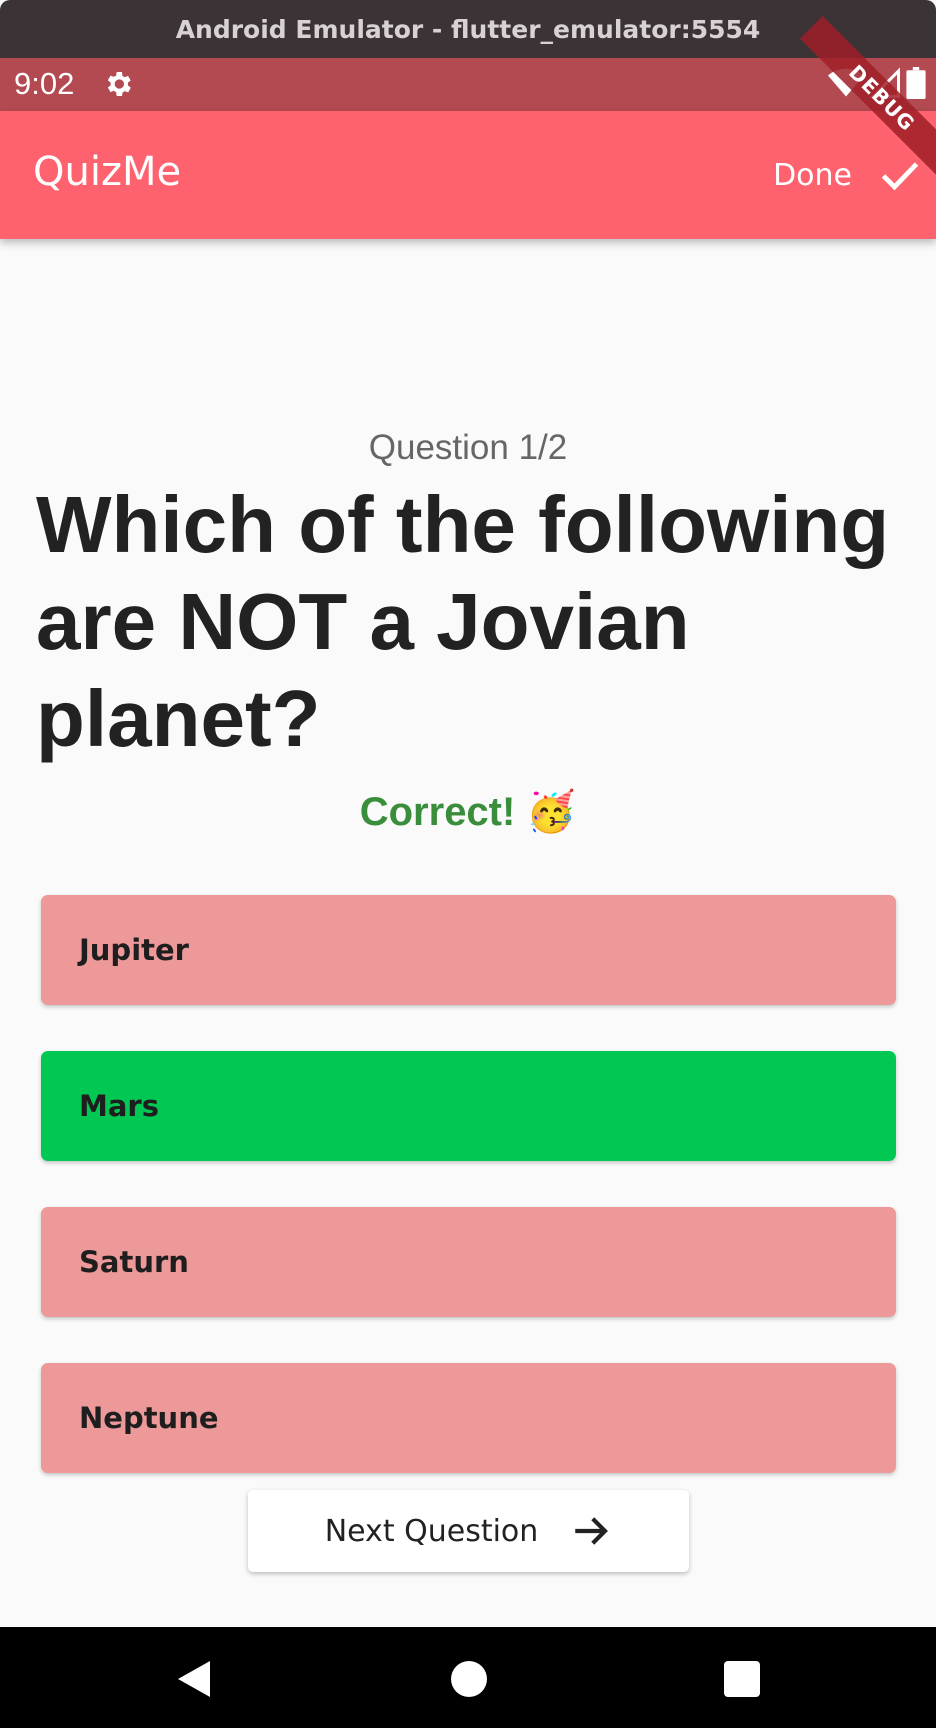 This screenshot has width=936, height=1728. Describe the element at coordinates (900, 176) in the screenshot. I see `check-icon` at that location.